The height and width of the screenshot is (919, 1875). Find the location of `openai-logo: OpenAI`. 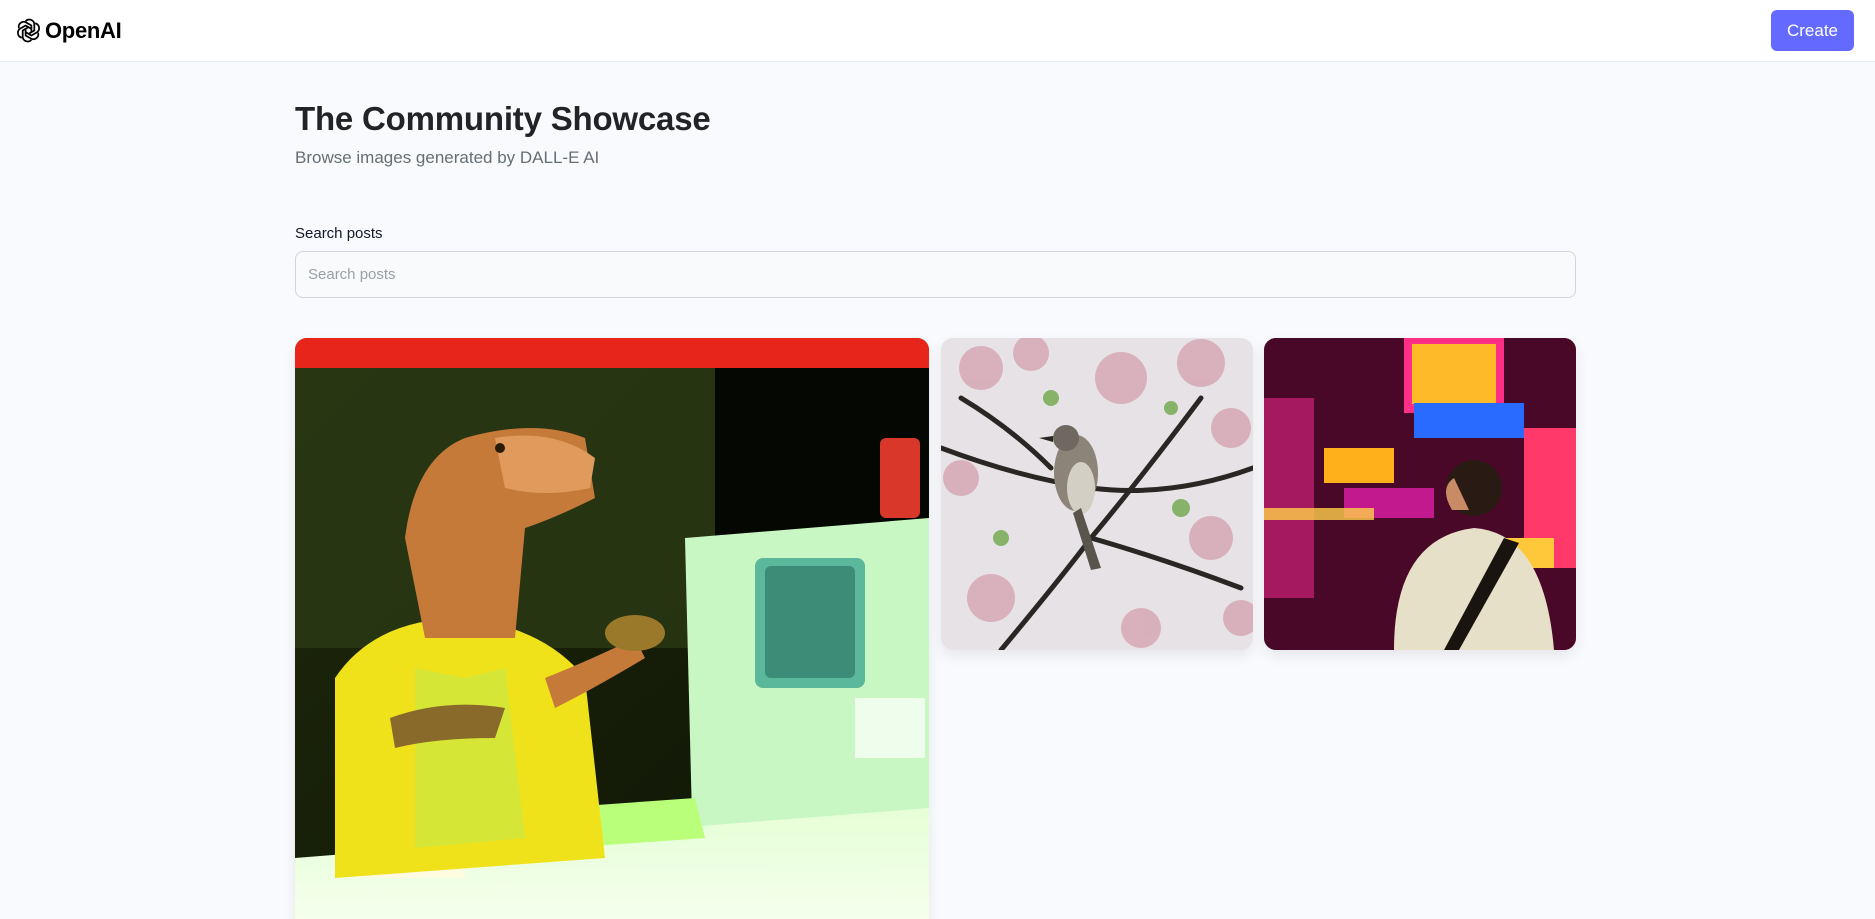

openai-logo: OpenAI is located at coordinates (68, 30).